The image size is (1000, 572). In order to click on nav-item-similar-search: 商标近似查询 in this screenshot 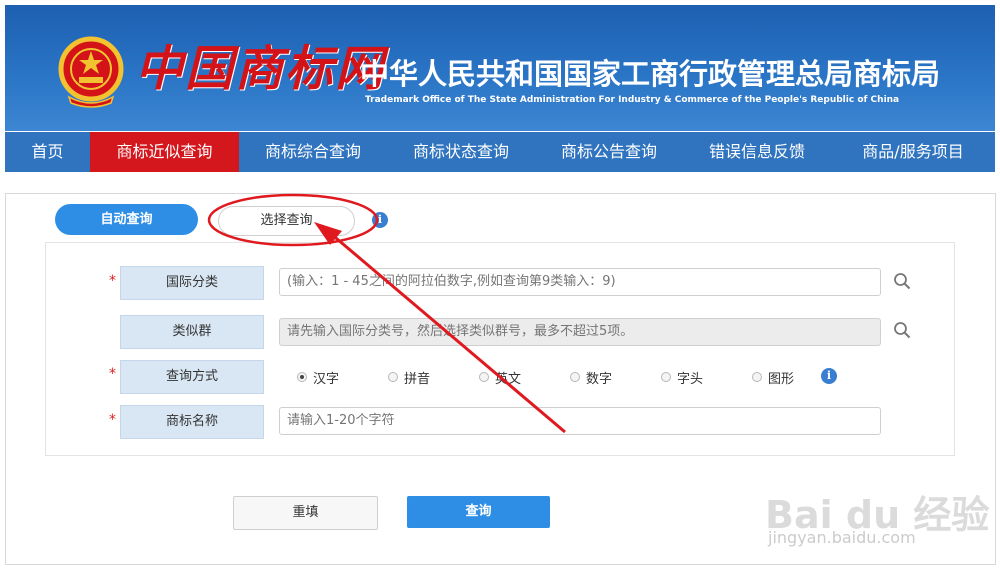, I will do `click(164, 152)`.